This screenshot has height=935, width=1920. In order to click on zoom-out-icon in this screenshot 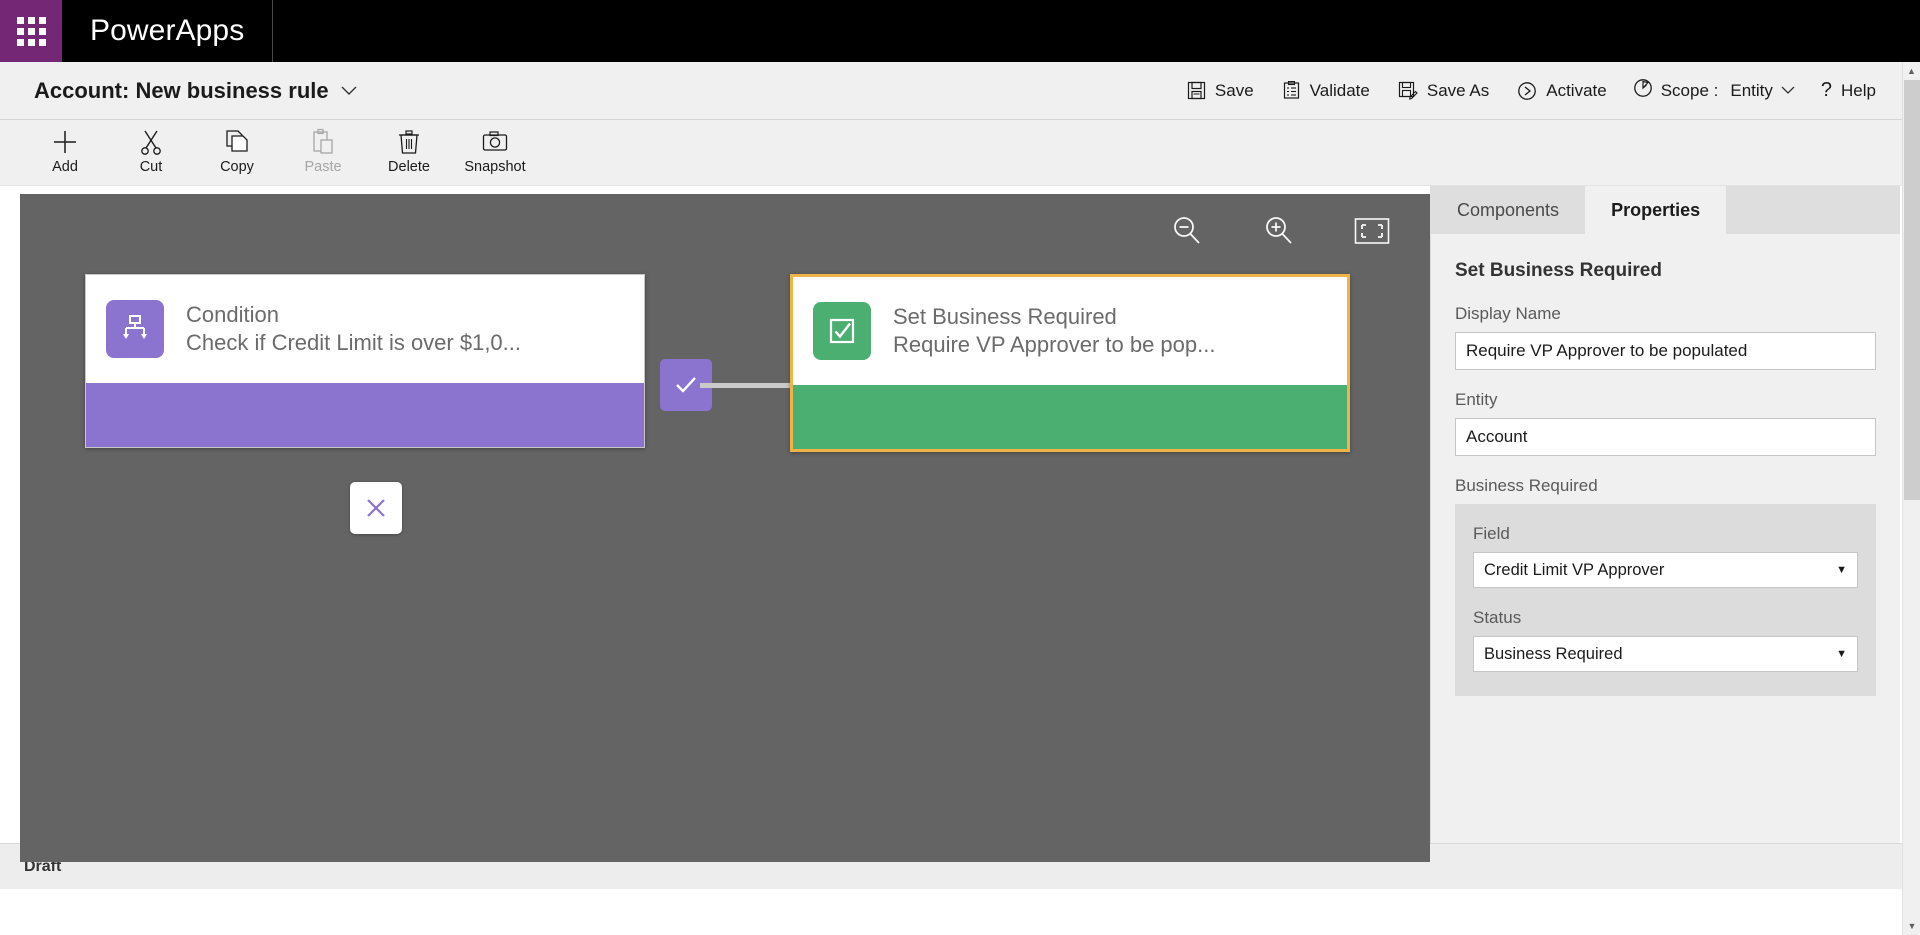, I will do `click(1187, 233)`.